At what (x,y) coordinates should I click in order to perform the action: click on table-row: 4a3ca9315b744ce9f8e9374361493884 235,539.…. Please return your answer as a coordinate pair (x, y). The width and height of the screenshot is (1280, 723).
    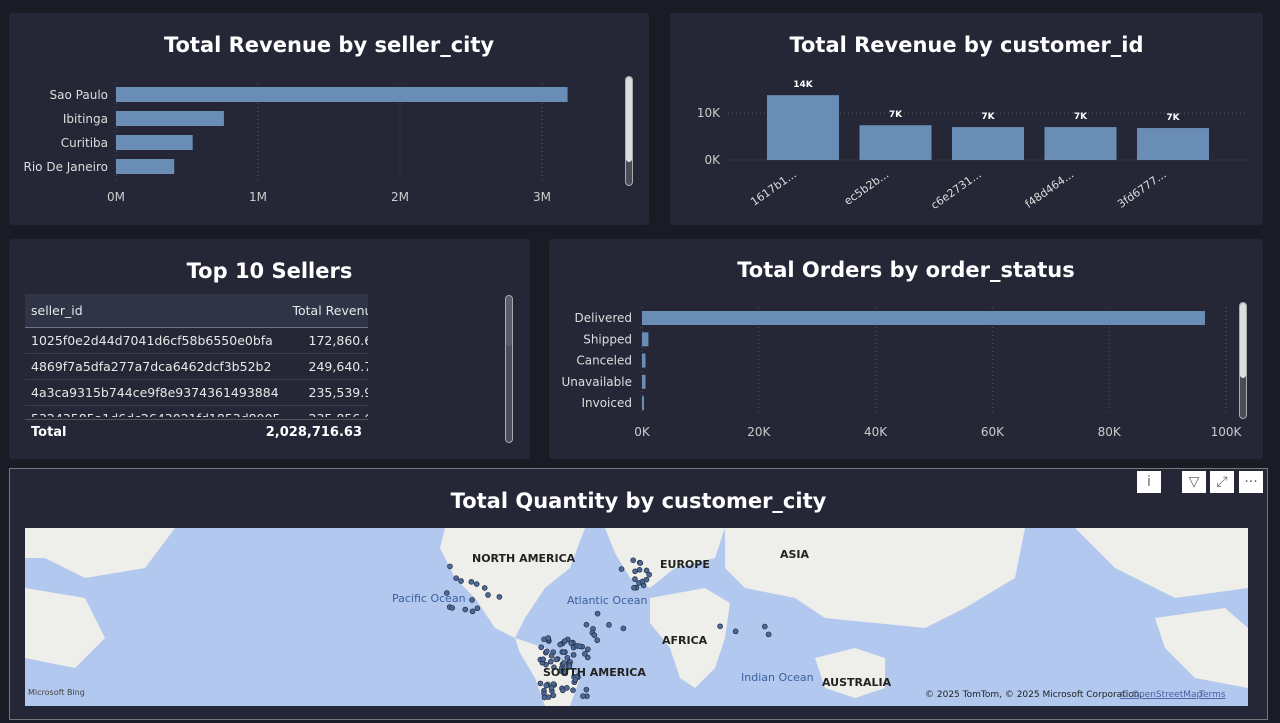
    Looking at the image, I should click on (196, 392).